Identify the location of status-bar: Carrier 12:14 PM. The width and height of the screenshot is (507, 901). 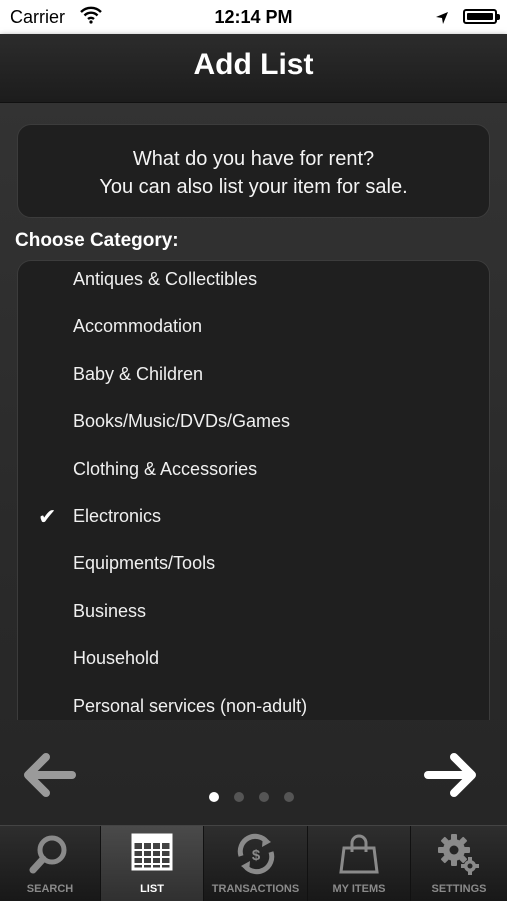
(253, 17).